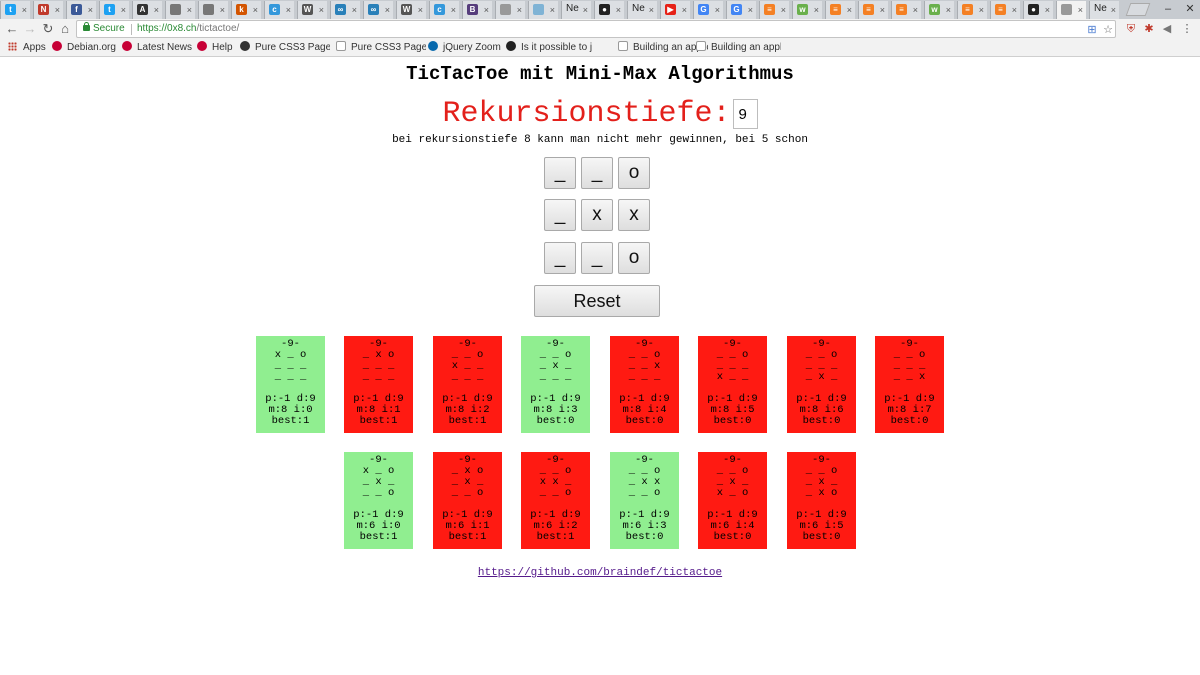 This screenshot has width=1200, height=675. Describe the element at coordinates (1167, 29) in the screenshot. I see `megaphone-extension-icon: ◀` at that location.